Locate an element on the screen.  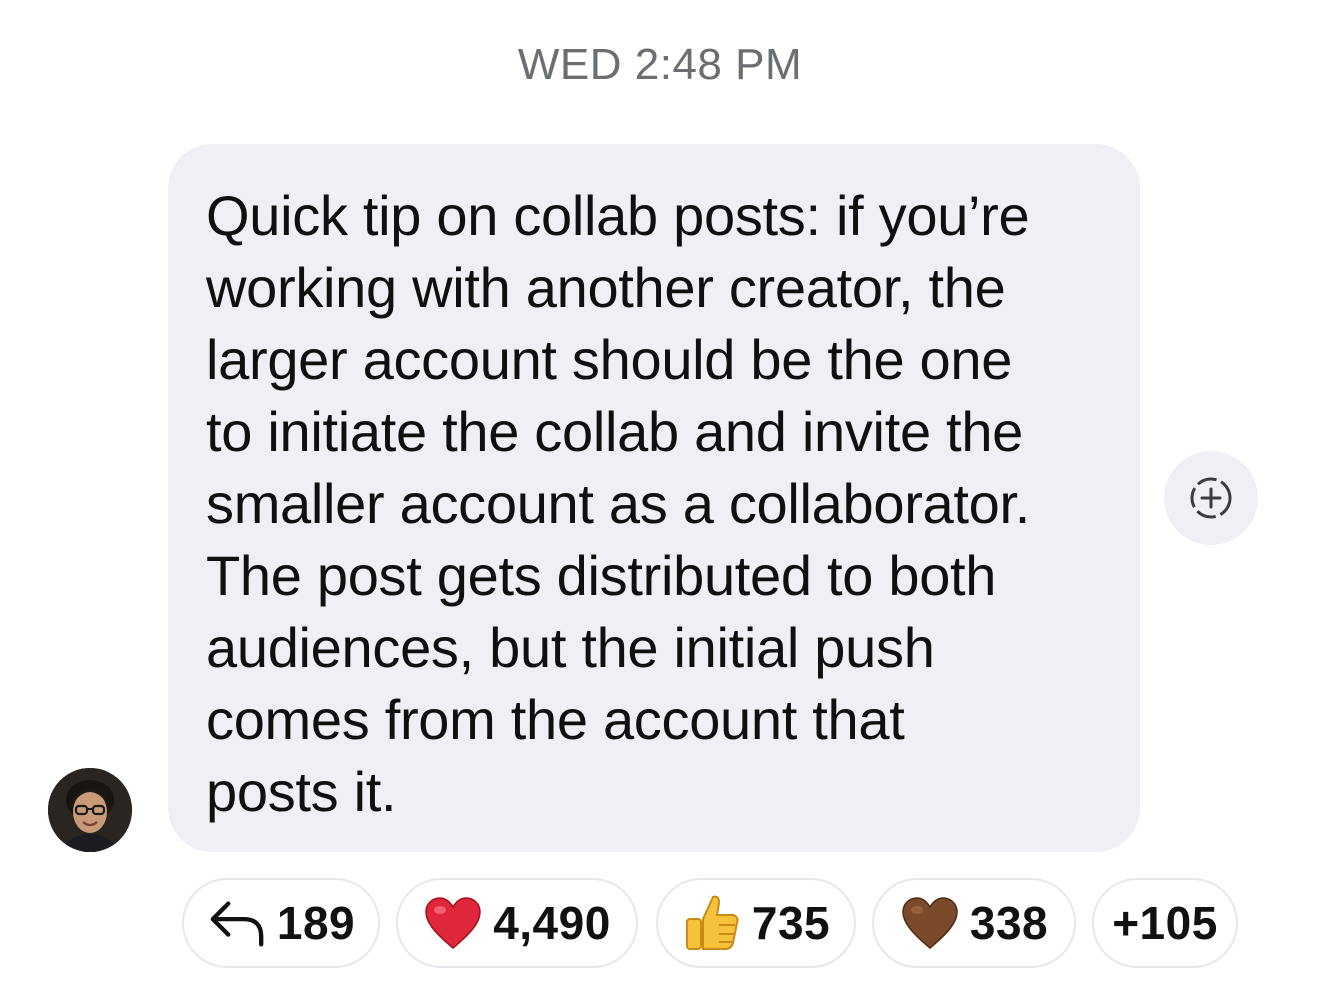
person-avatar-icon is located at coordinates (90, 810).